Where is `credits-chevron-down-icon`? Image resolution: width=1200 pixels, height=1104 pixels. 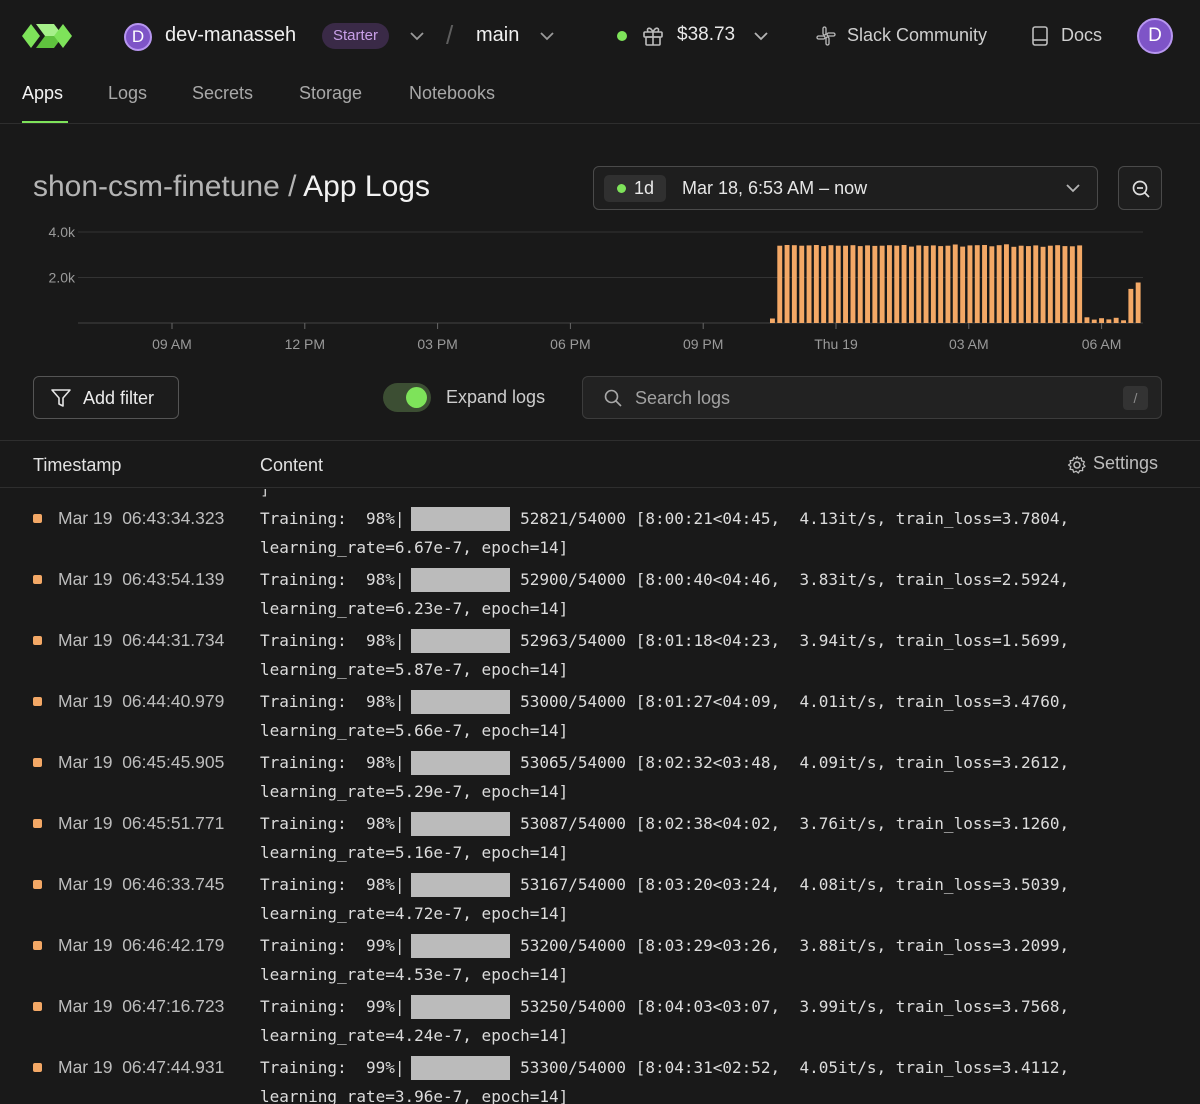
credits-chevron-down-icon is located at coordinates (761, 36).